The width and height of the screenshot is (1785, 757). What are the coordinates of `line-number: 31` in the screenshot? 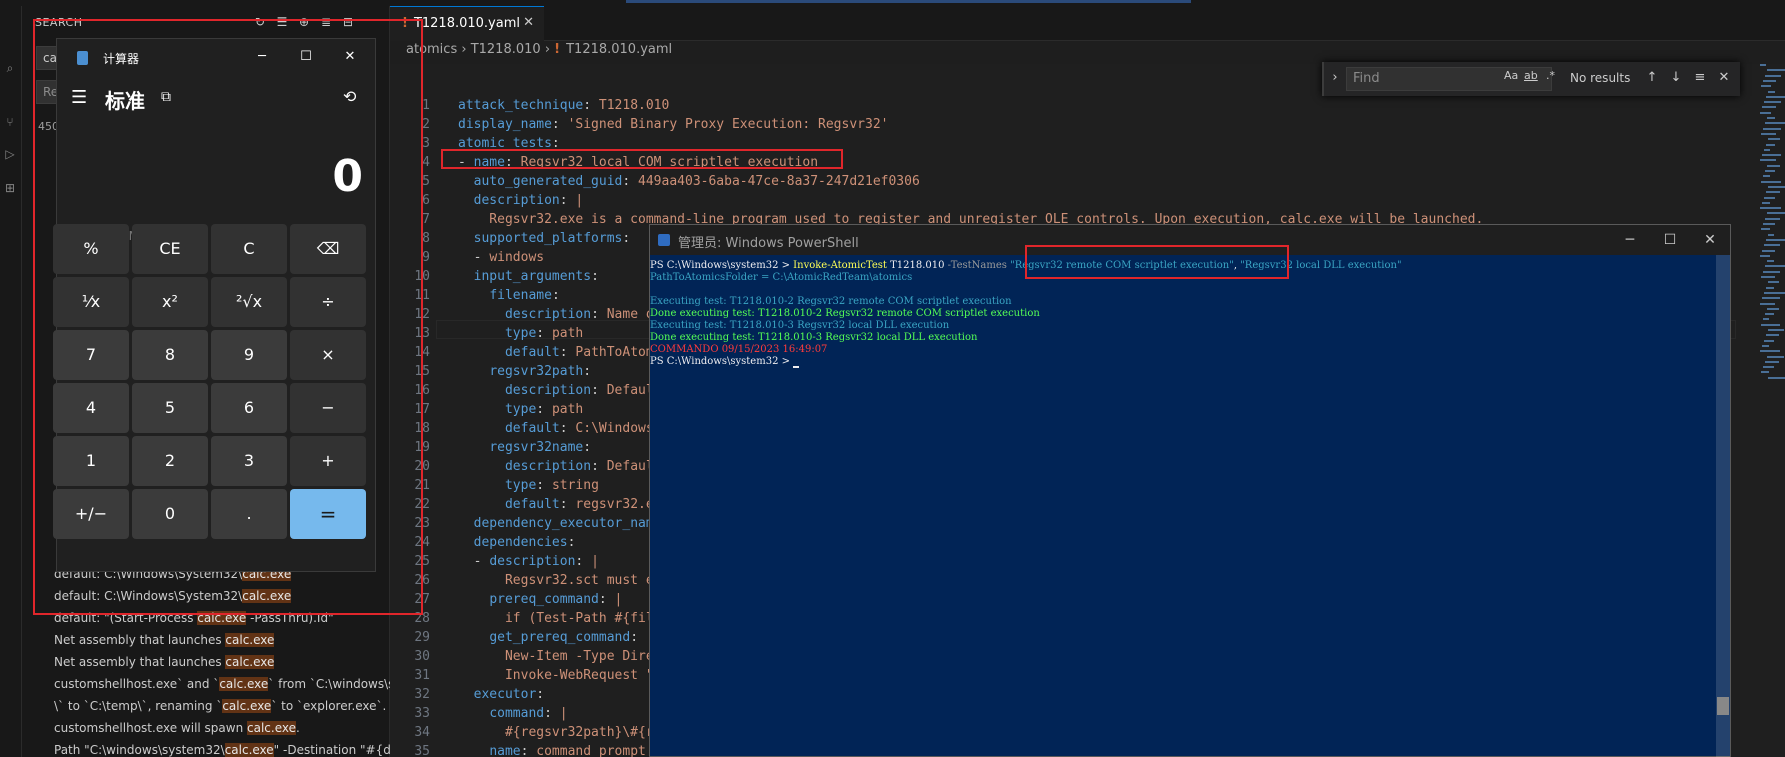 It's located at (422, 675).